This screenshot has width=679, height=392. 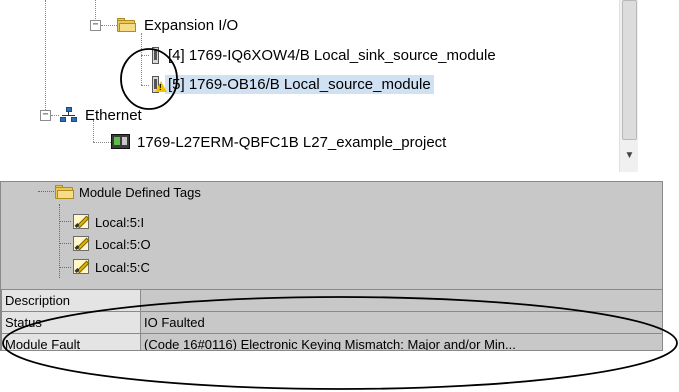 What do you see at coordinates (299, 84) in the screenshot?
I see `tree-item-label: [5] 1769-OB16/B Local_source_module` at bounding box center [299, 84].